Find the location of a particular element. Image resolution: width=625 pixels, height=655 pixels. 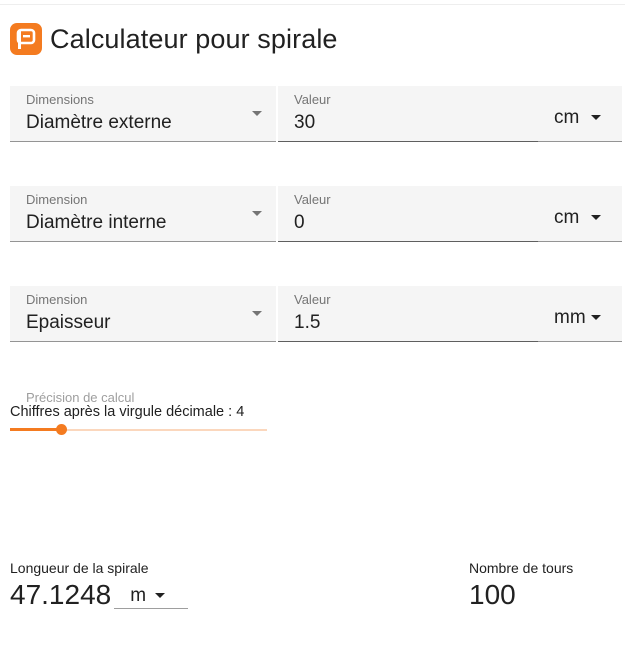

app-logo-icon is located at coordinates (26, 39).